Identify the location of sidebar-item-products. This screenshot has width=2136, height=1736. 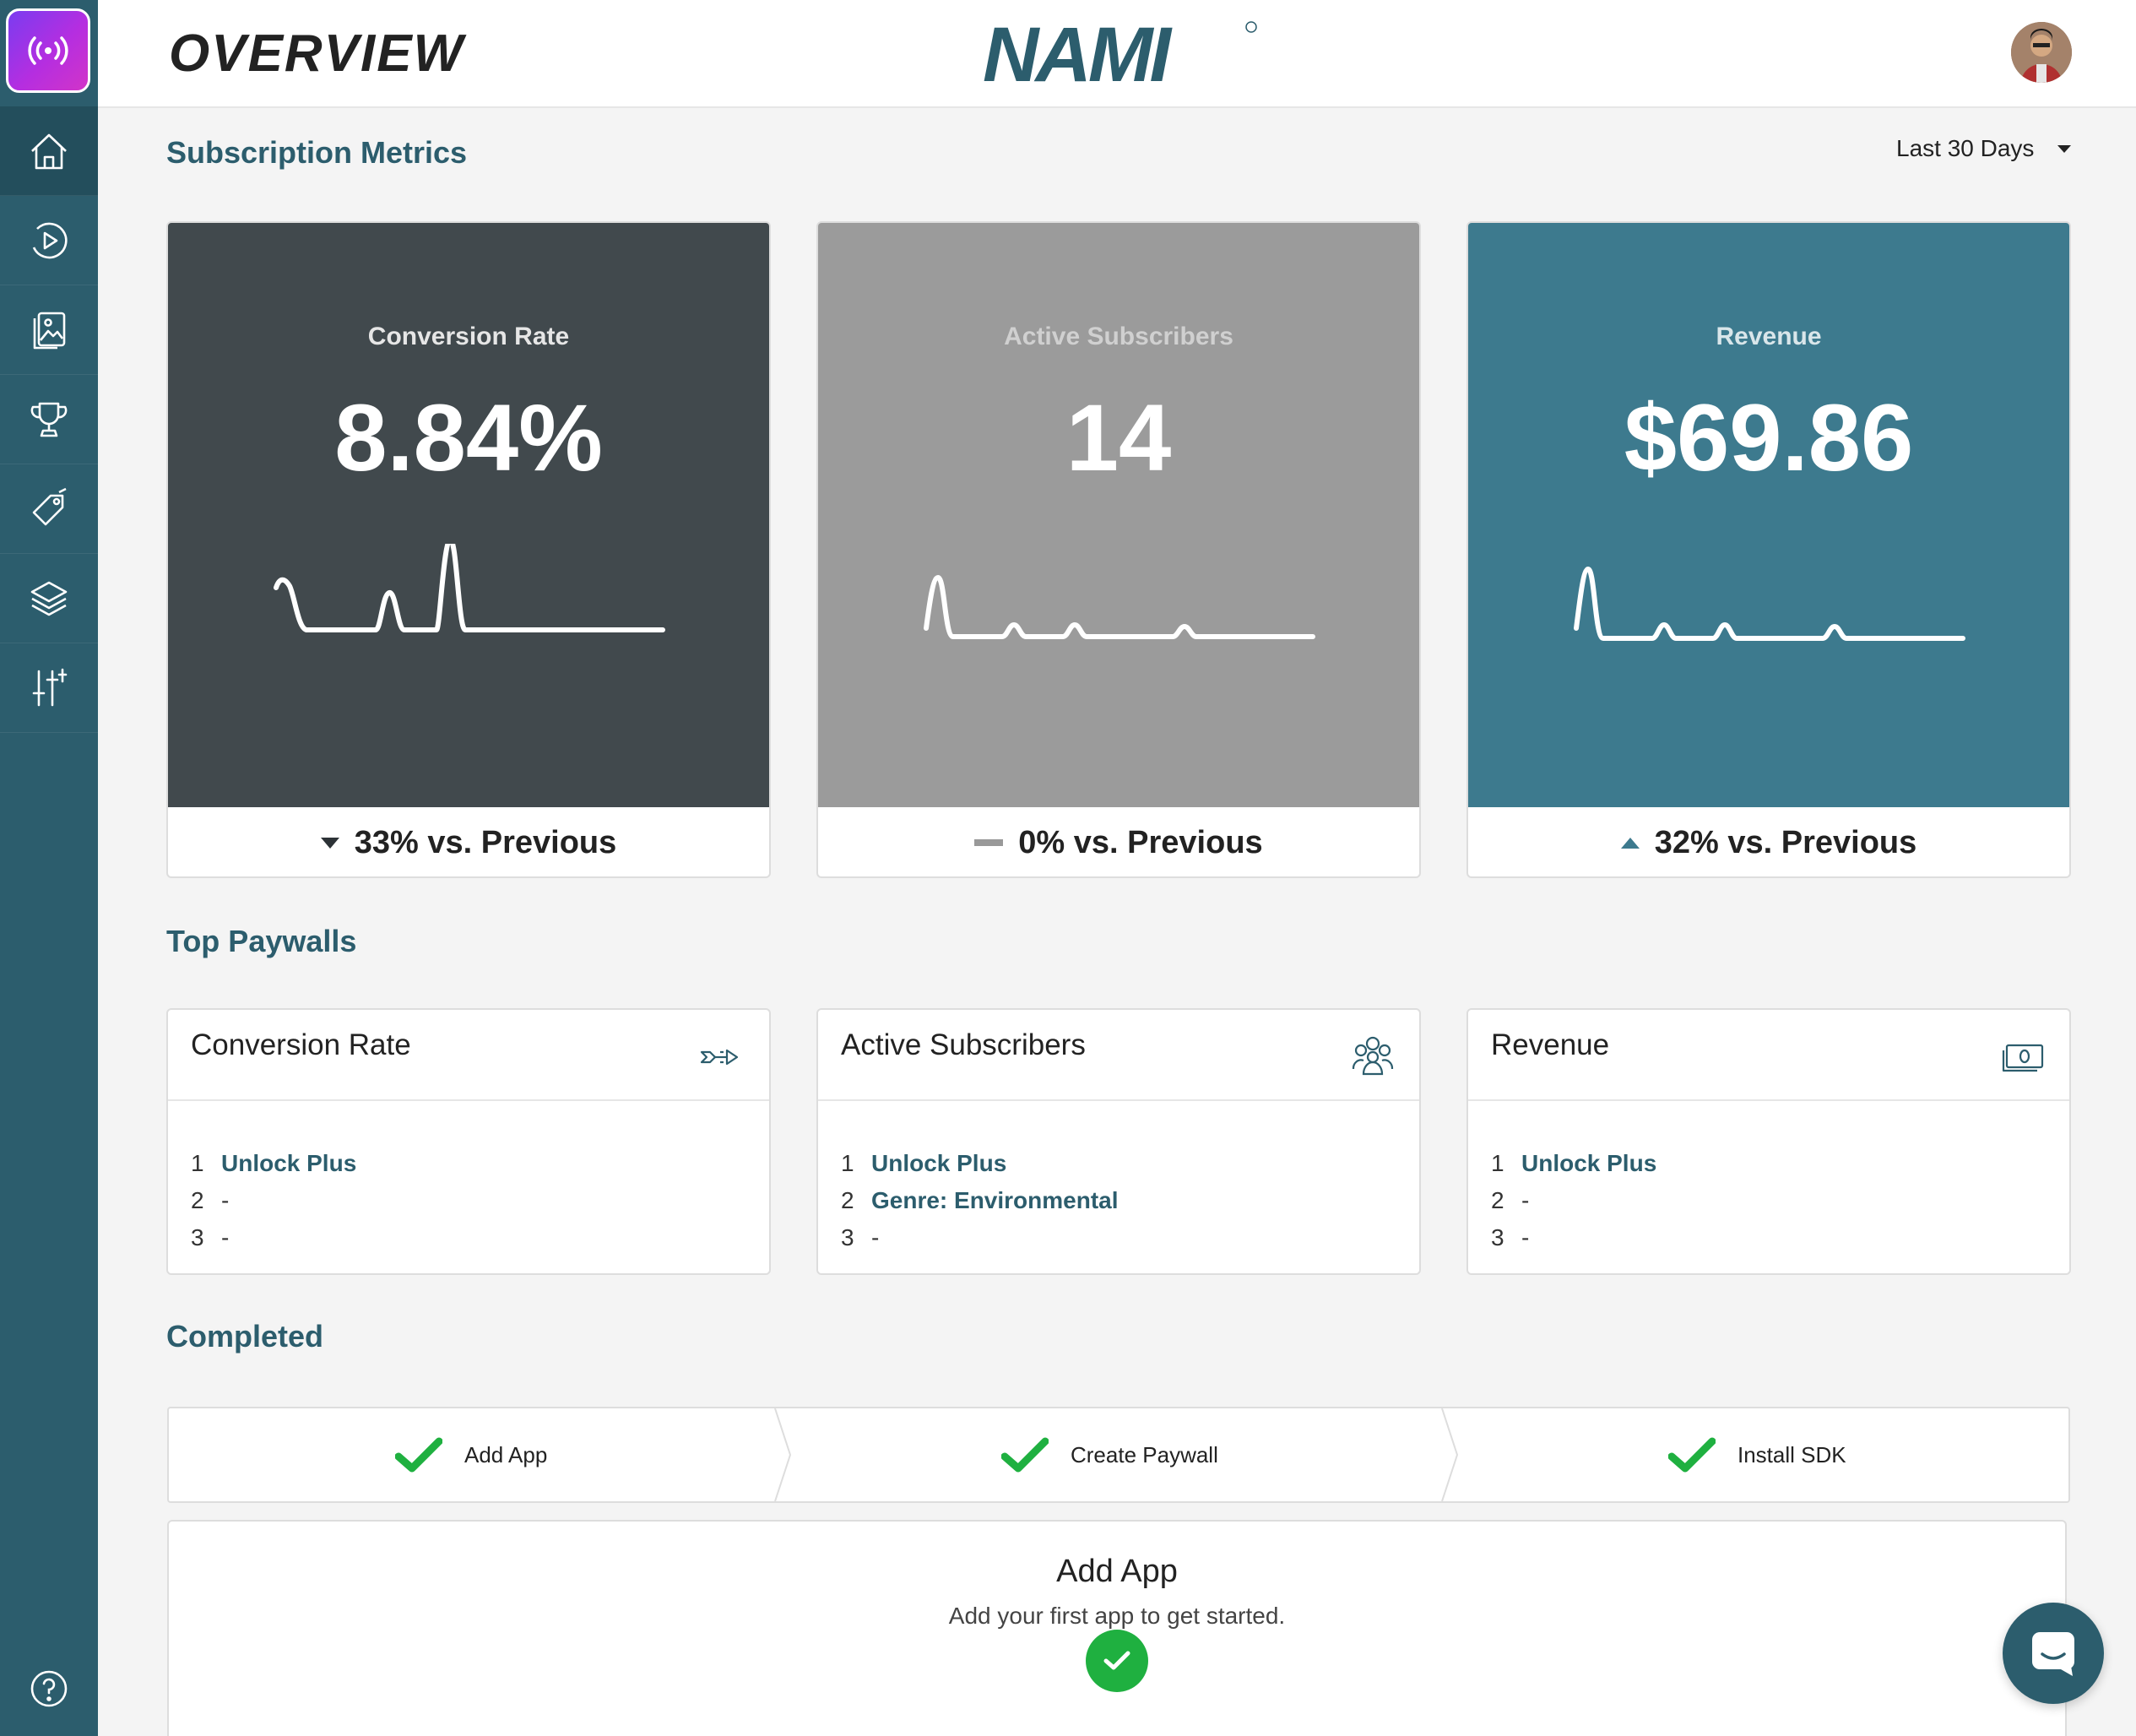
(49, 509).